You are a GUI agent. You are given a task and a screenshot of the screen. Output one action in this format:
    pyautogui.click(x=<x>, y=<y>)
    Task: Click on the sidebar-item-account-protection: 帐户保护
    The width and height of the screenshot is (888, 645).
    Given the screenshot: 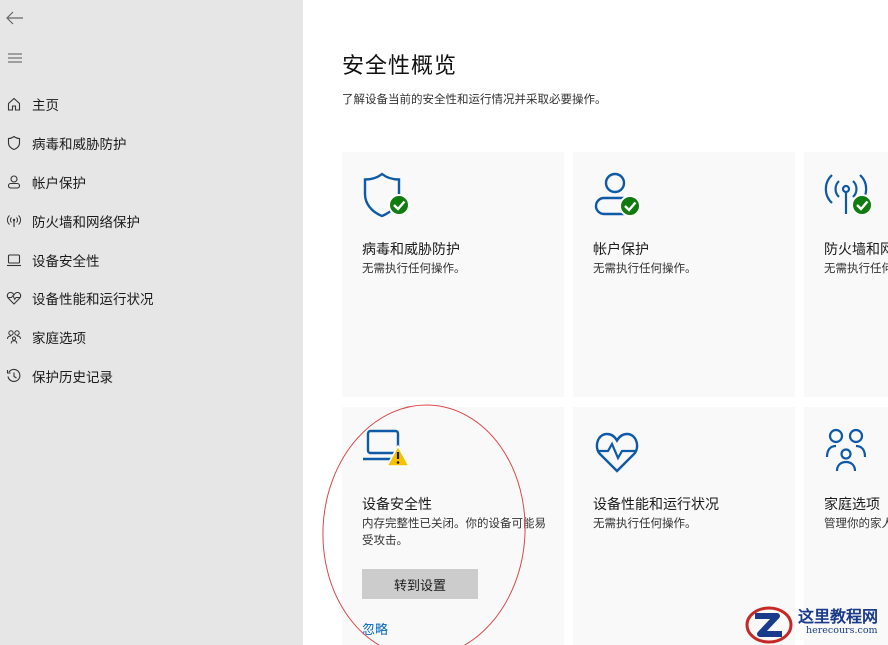 What is the action you would take?
    pyautogui.click(x=151, y=182)
    